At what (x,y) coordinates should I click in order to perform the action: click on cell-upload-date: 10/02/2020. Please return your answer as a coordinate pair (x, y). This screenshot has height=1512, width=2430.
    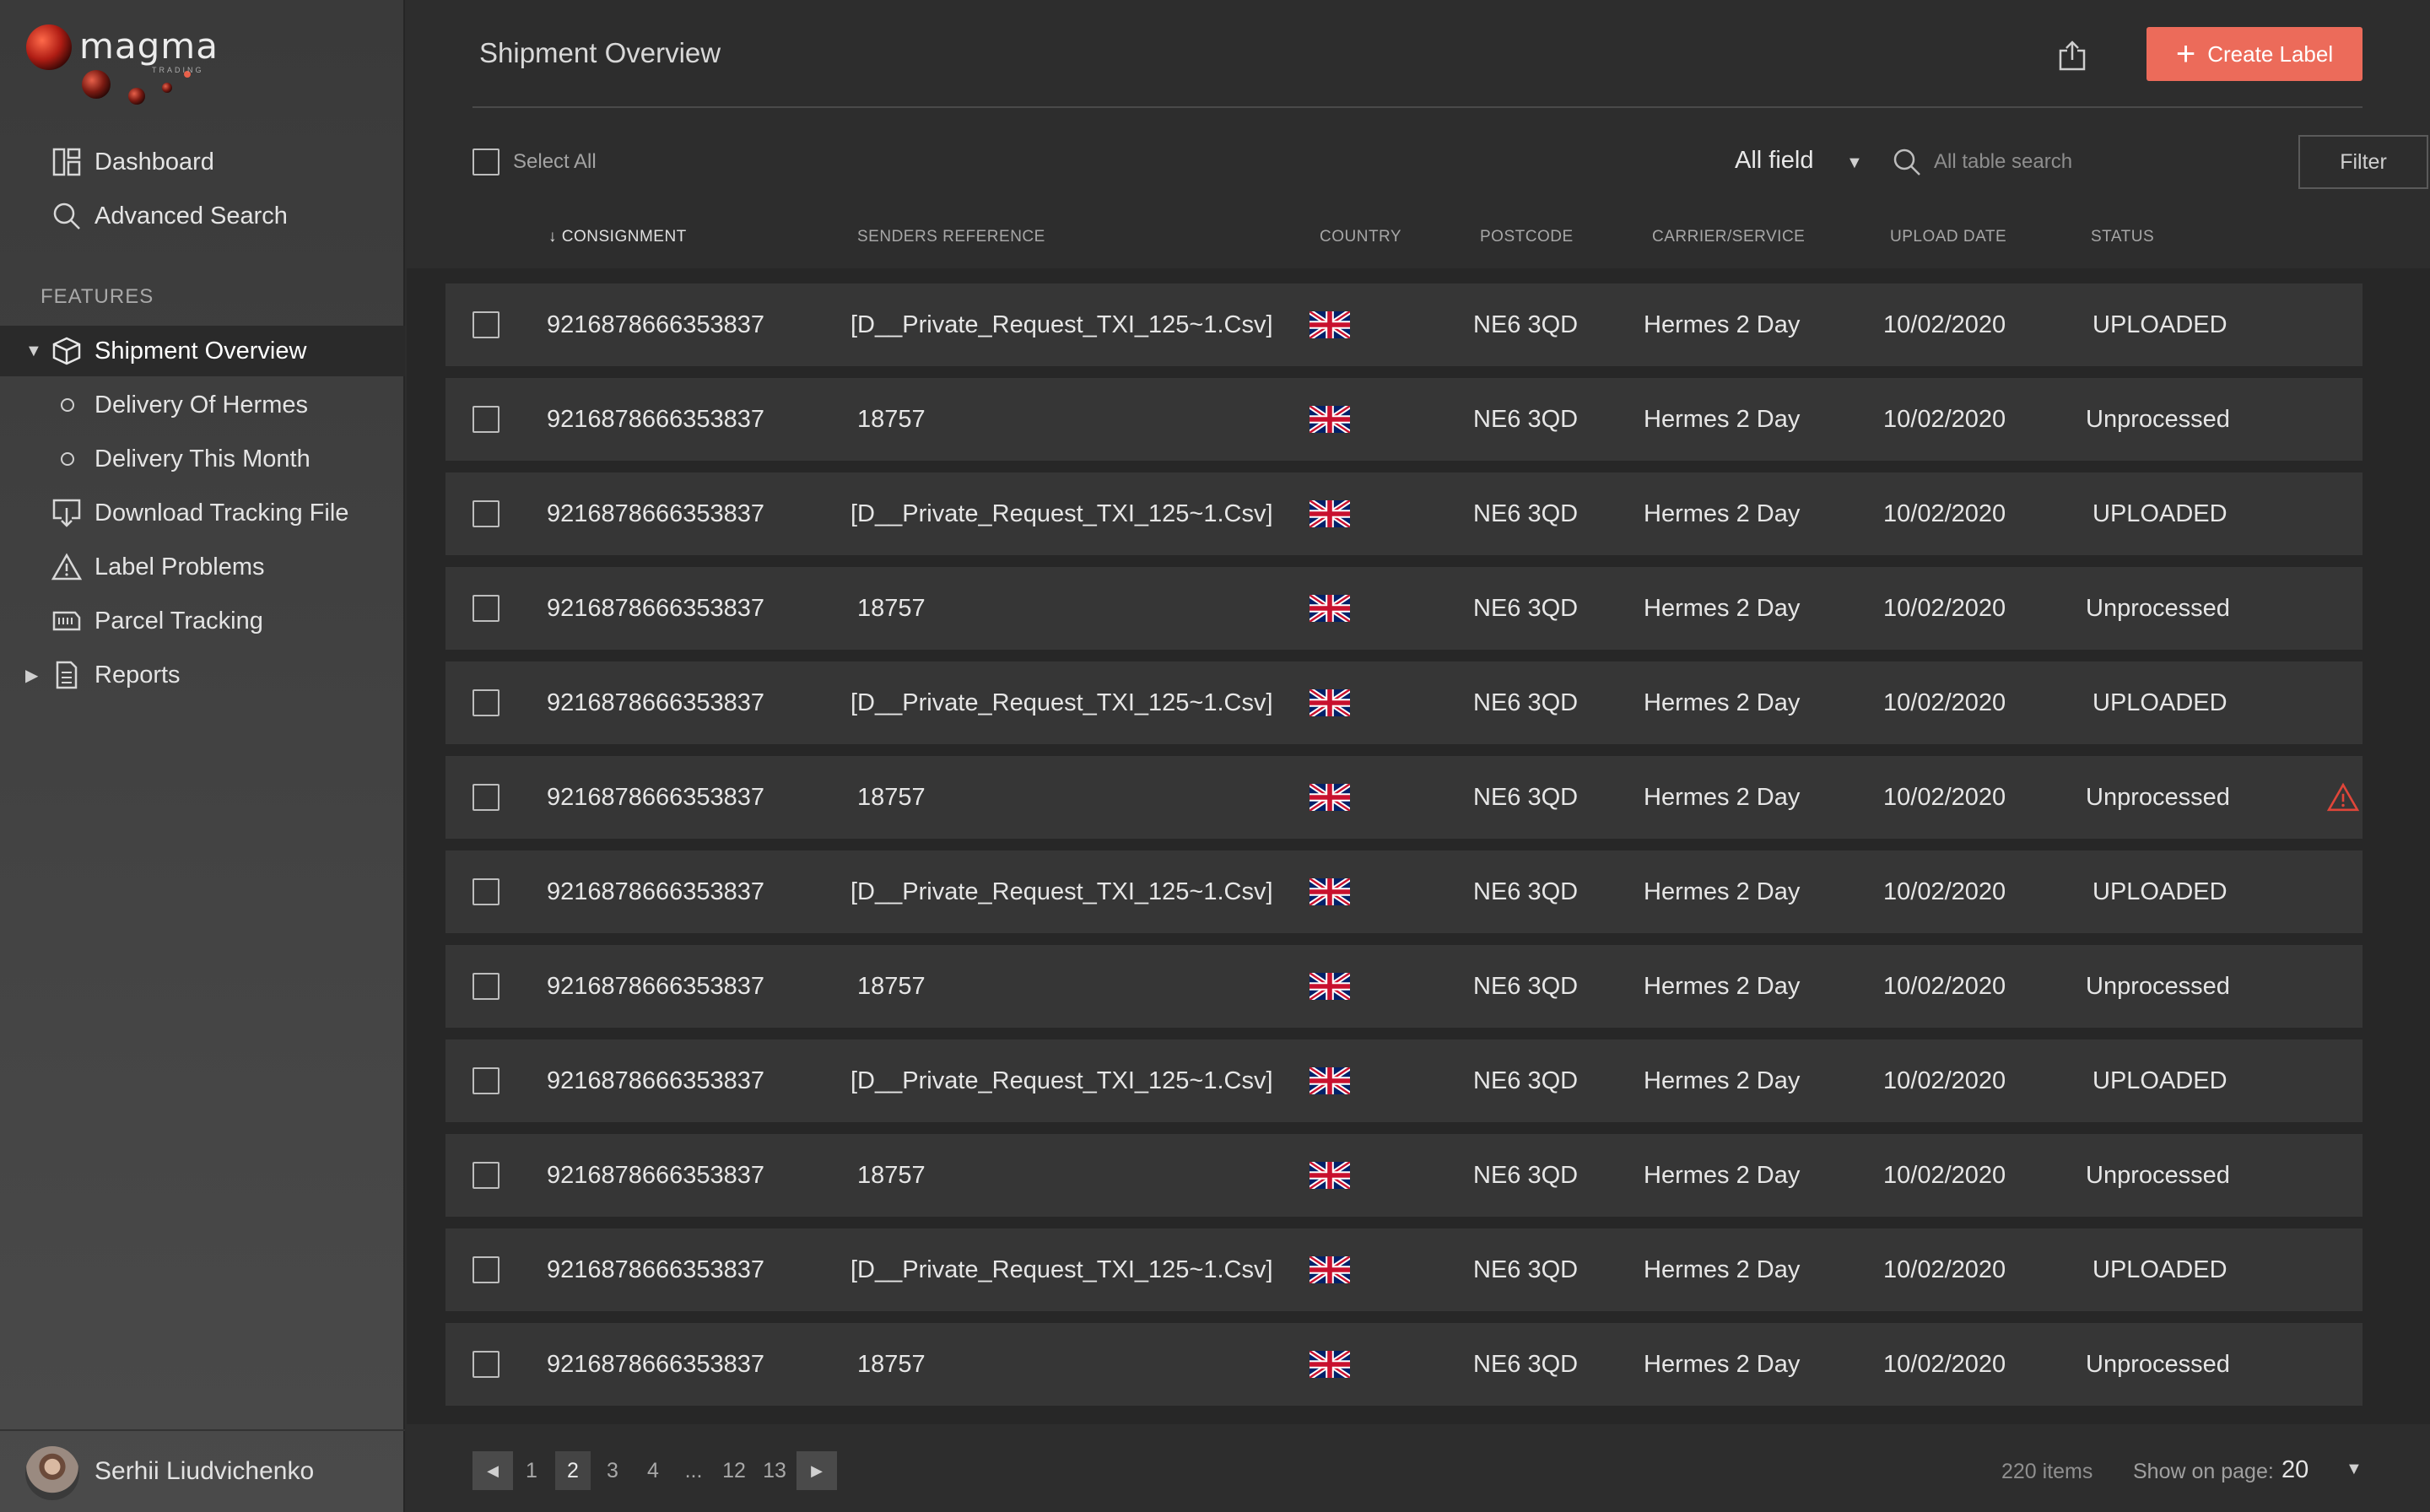
    Looking at the image, I should click on (1944, 1364).